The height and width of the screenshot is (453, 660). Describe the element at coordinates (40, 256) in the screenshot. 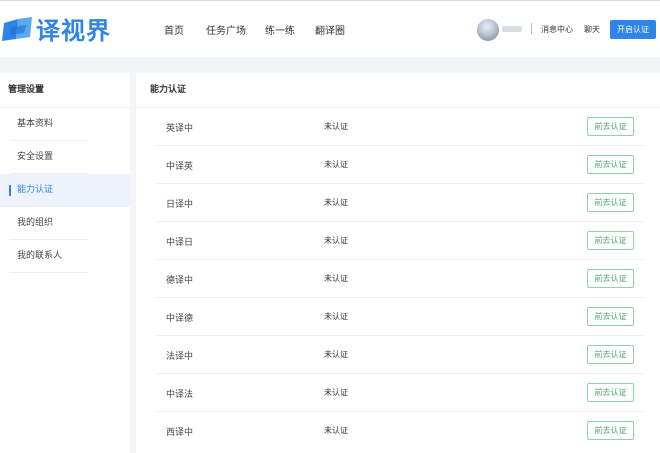

I see `sidebar-item-label: 我的联系人` at that location.